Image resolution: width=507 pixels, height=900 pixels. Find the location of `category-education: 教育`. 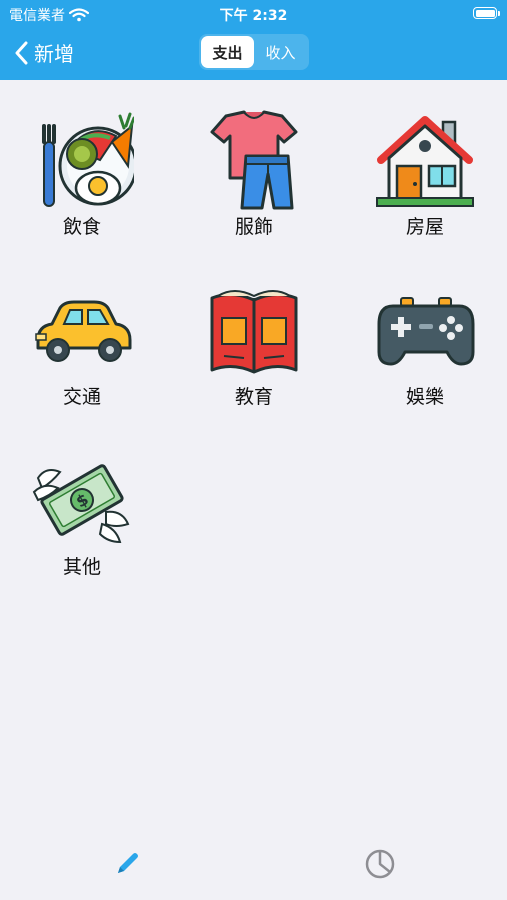

category-education: 教育 is located at coordinates (254, 343).